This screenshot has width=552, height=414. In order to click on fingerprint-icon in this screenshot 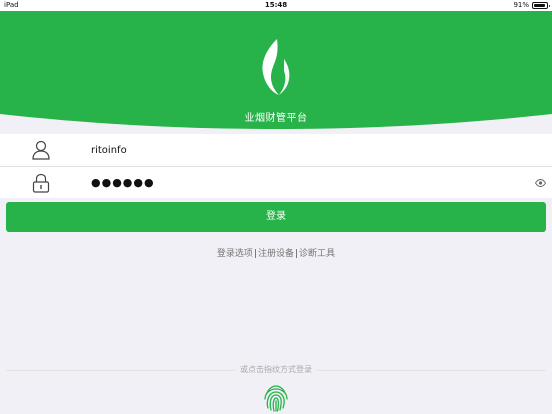, I will do `click(276, 398)`.